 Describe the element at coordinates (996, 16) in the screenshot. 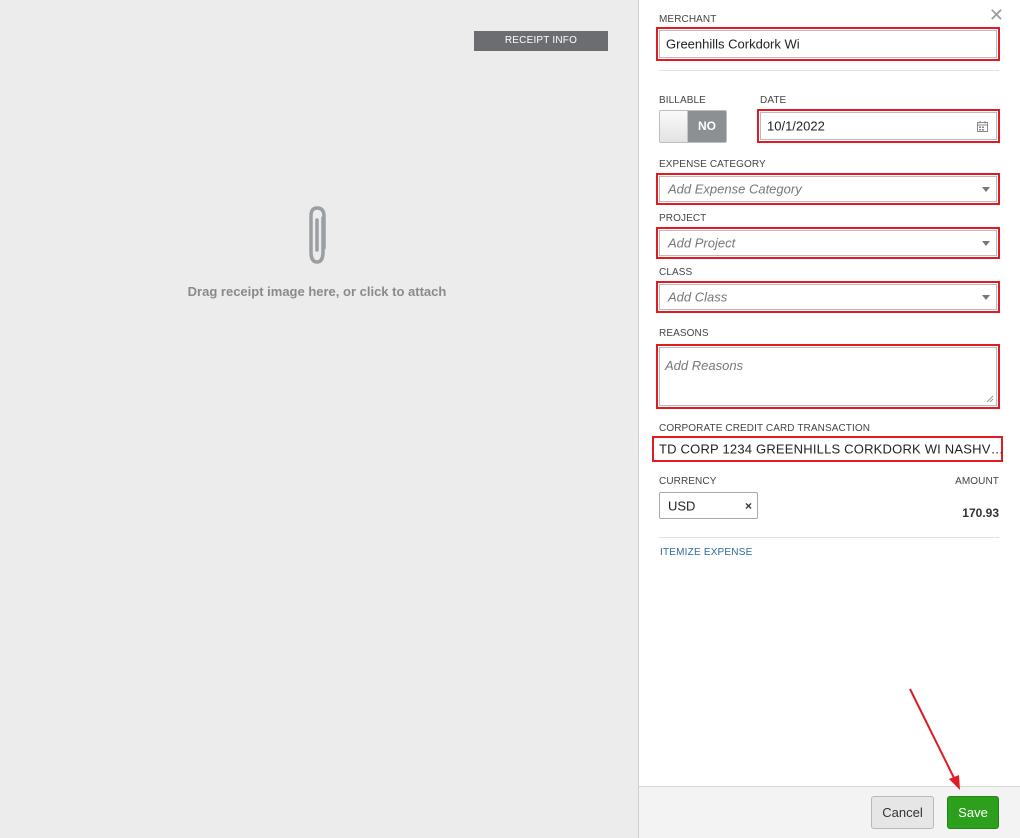

I see `close-icon: ✕` at that location.